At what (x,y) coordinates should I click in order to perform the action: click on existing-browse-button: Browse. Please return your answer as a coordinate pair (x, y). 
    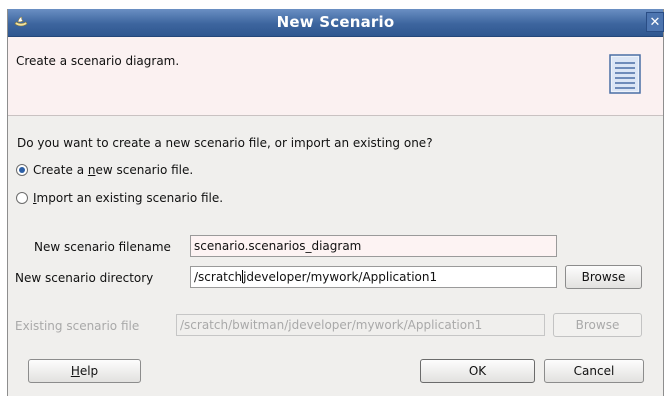
    Looking at the image, I should click on (597, 325).